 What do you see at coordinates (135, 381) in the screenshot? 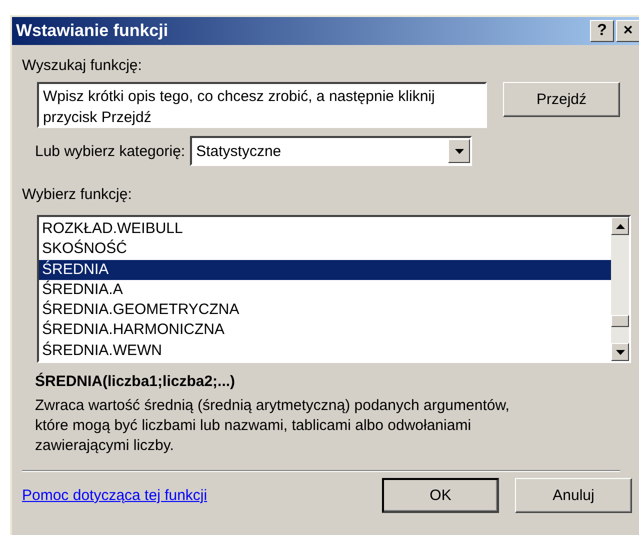
I see `function-signature: ŚREDNIA(liczba1;liczba2;...)` at bounding box center [135, 381].